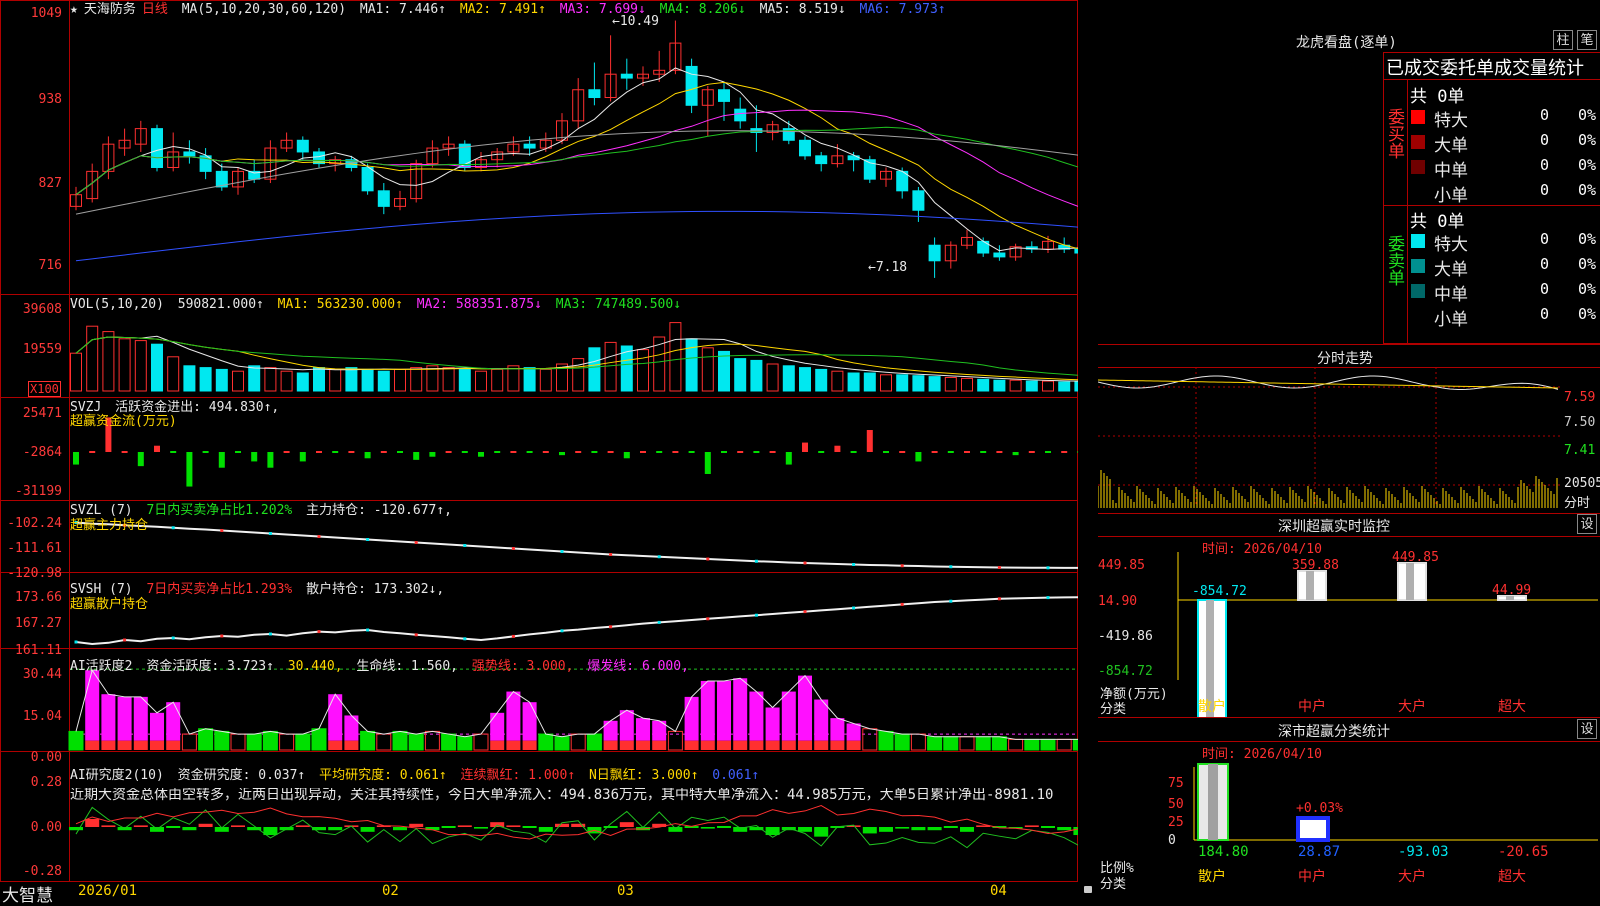 This screenshot has height=906, width=1600. I want to click on cls-top-divider, so click(1349, 717).